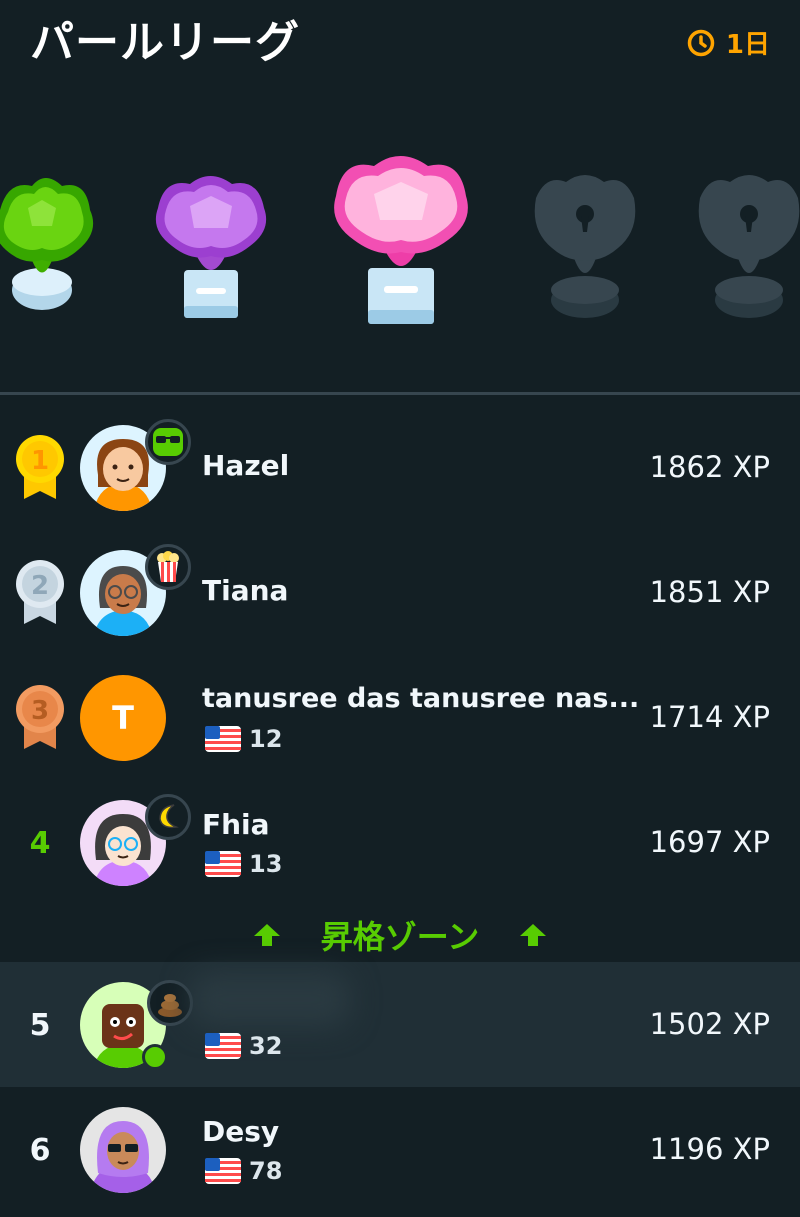 The height and width of the screenshot is (1217, 800). What do you see at coordinates (400, 592) in the screenshot?
I see `leaderboard-row: 2 Tiana 1851 XP` at bounding box center [400, 592].